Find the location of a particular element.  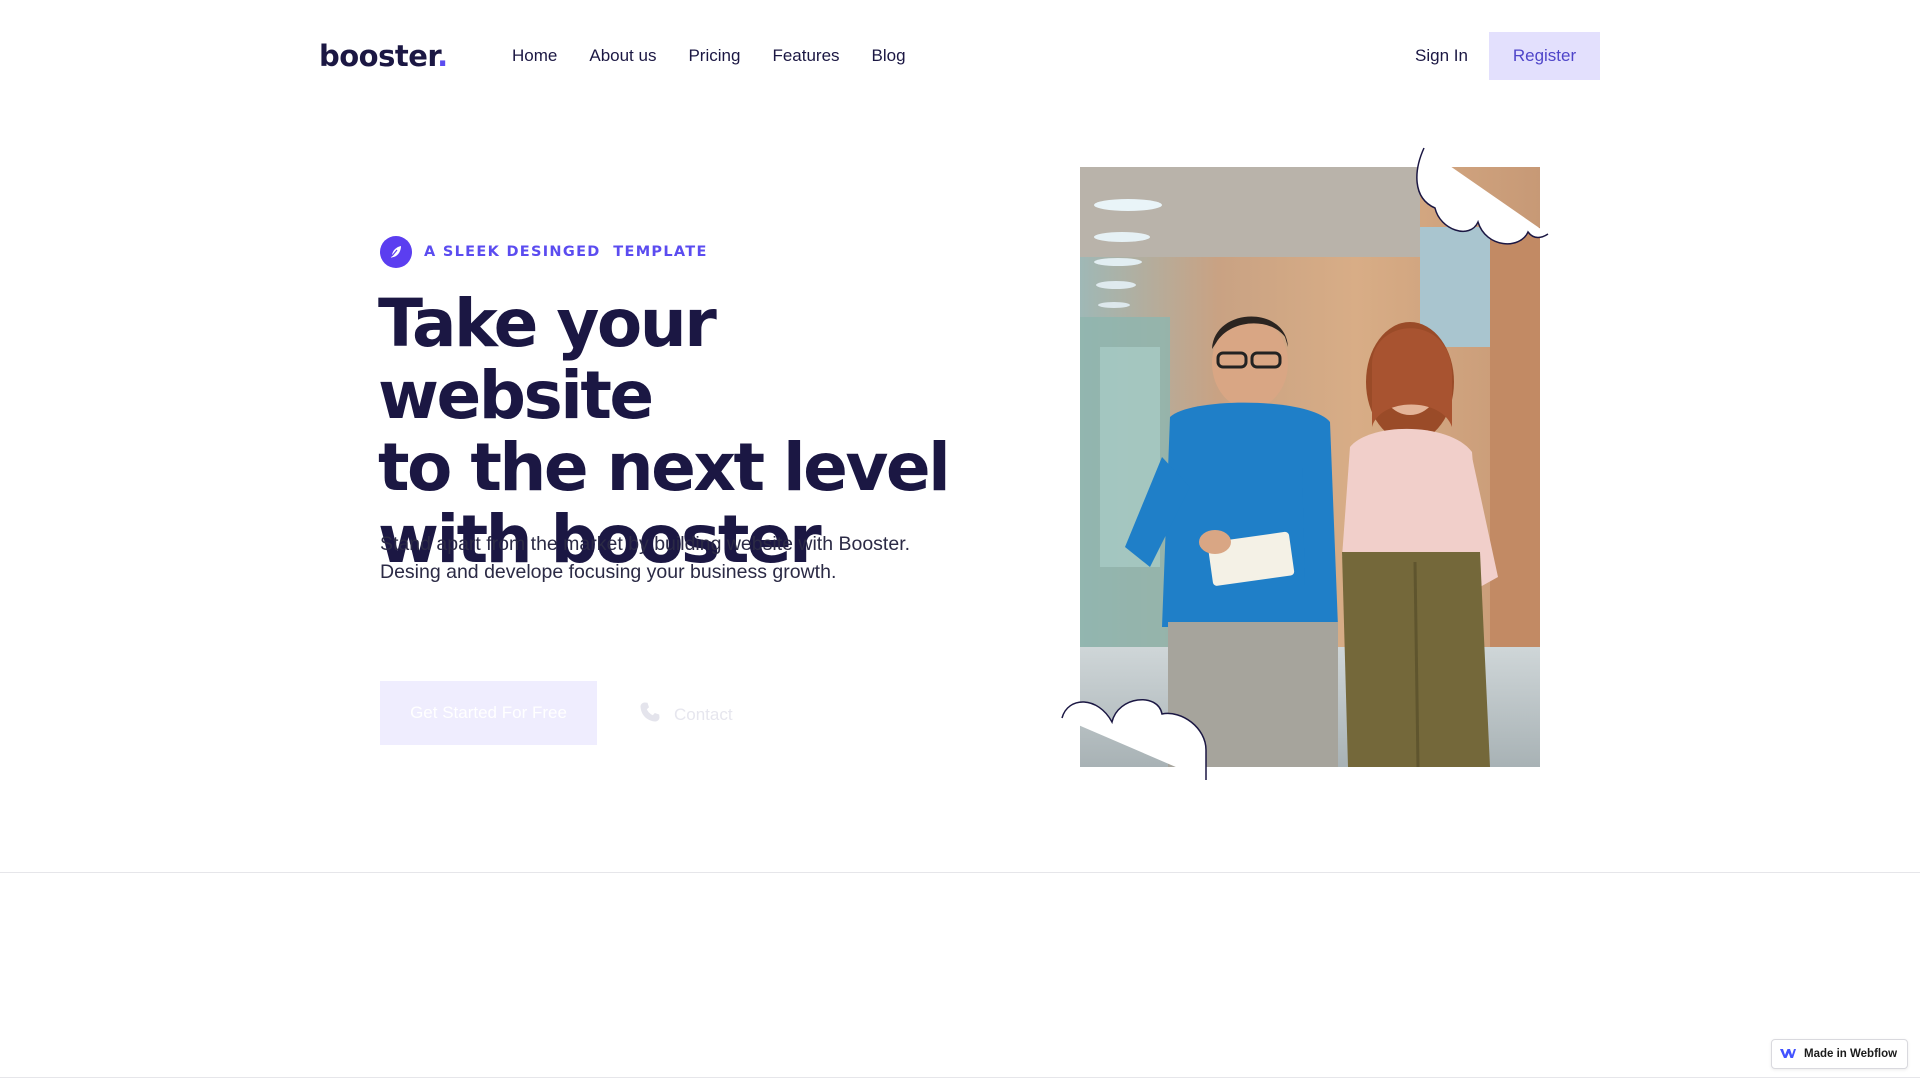

bottom-divider is located at coordinates (960, 1077).